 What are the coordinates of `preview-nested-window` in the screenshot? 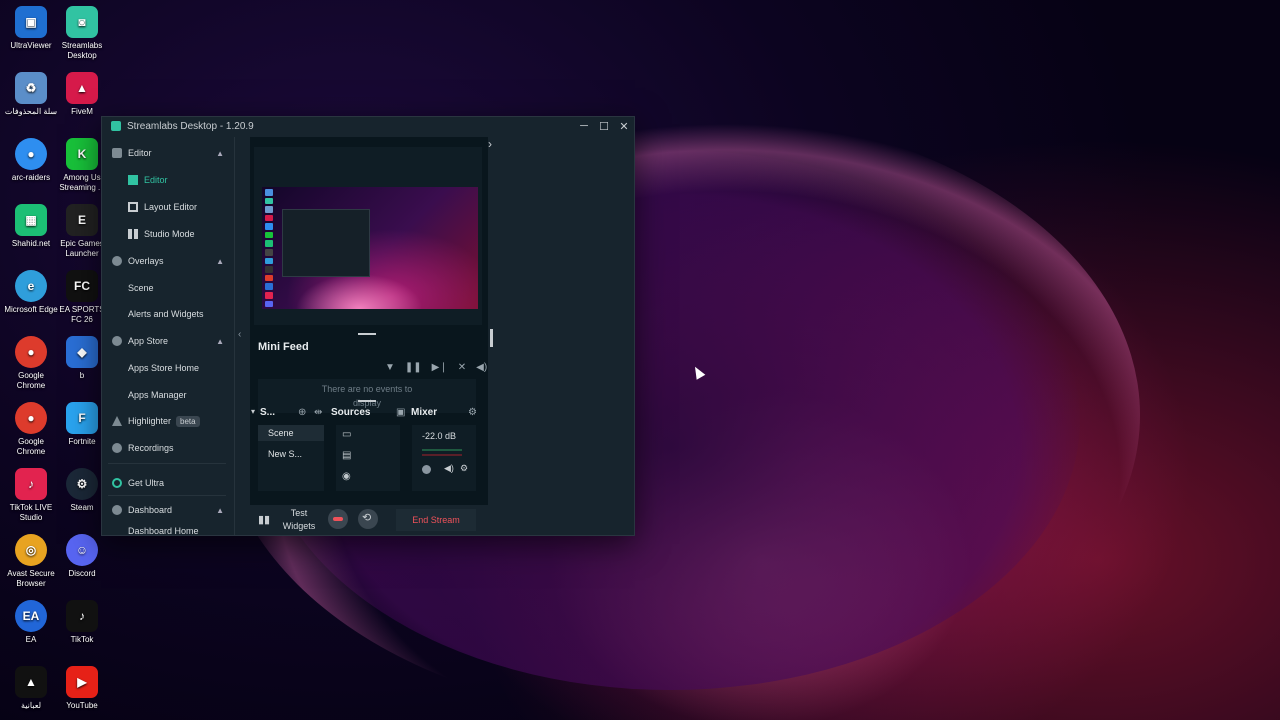 It's located at (326, 243).